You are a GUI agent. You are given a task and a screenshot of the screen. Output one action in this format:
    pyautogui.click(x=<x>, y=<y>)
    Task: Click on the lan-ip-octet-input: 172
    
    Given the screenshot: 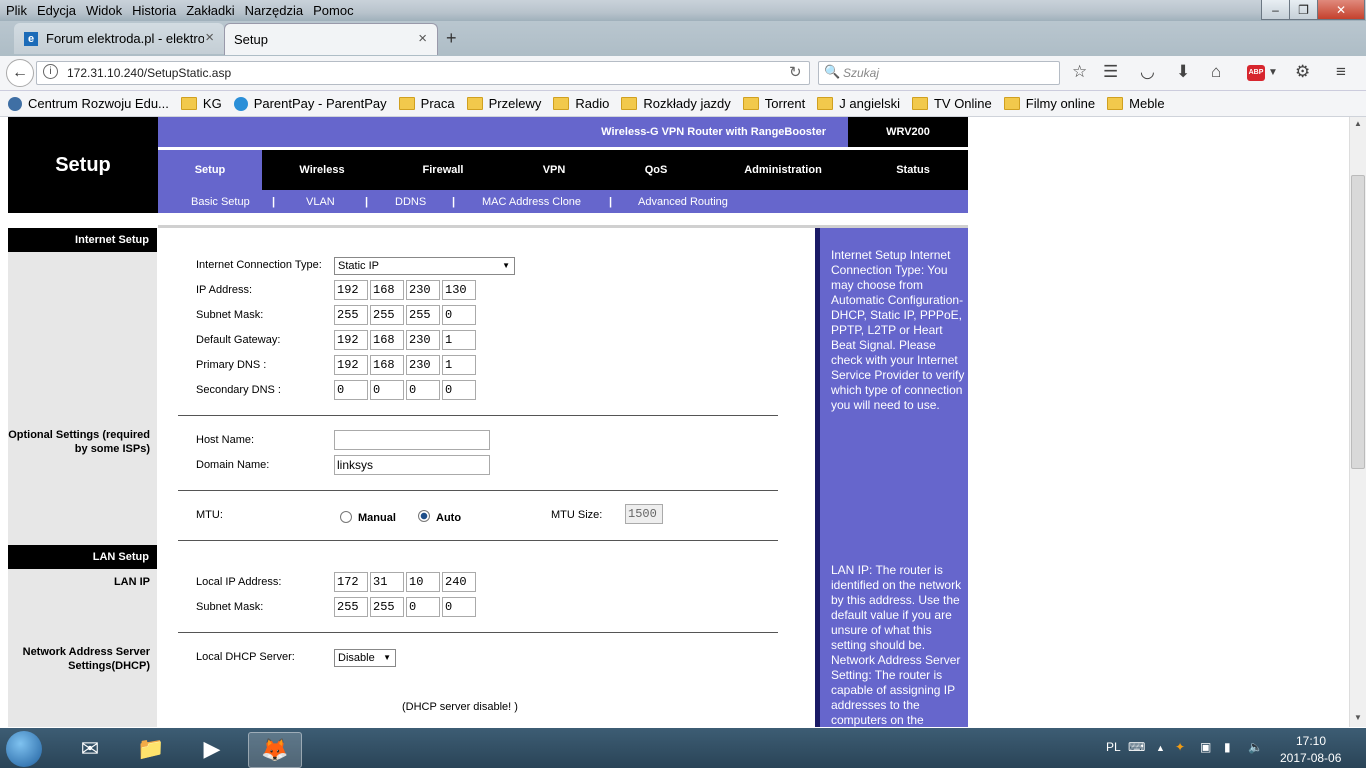 What is the action you would take?
    pyautogui.click(x=351, y=582)
    